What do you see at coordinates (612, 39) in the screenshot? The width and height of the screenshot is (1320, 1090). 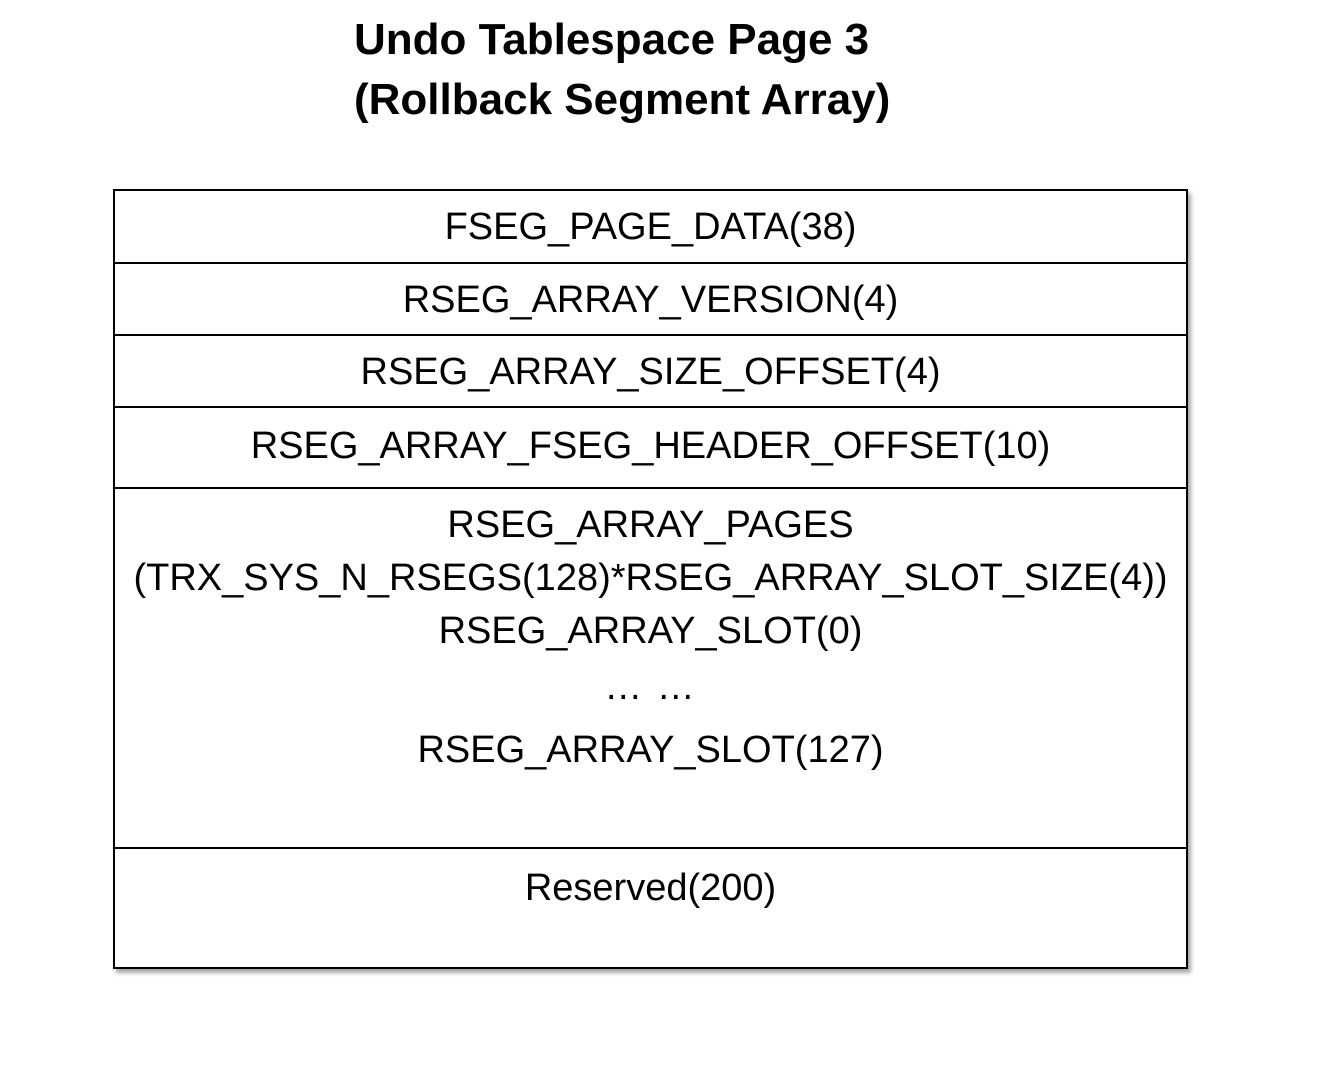 I see `diagram-title-line1: Undo Tablespace Page 3` at bounding box center [612, 39].